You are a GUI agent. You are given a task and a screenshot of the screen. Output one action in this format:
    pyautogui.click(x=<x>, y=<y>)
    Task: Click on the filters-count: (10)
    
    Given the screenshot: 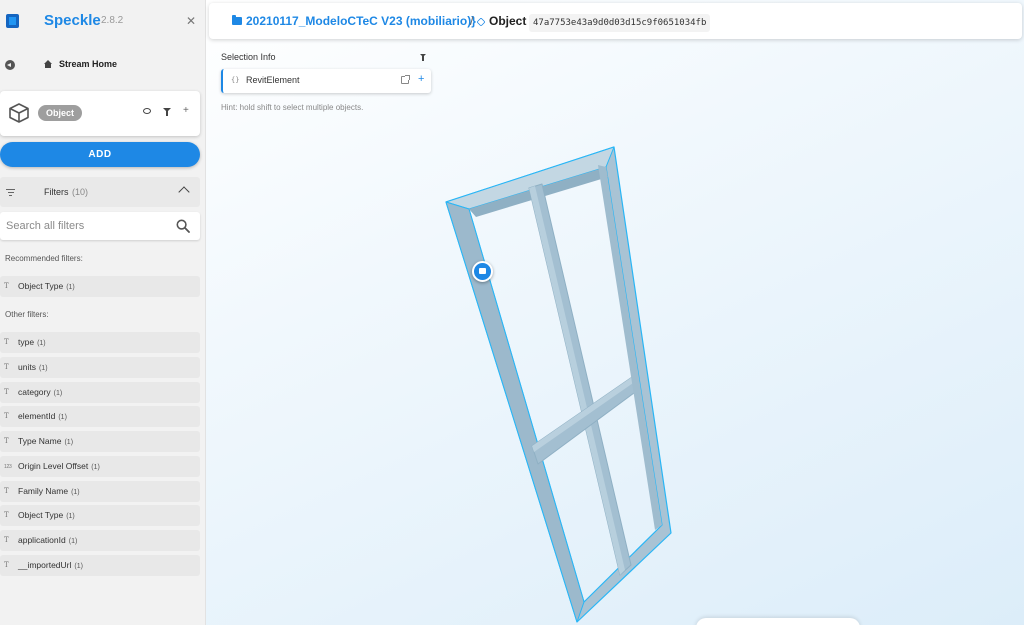 What is the action you would take?
    pyautogui.click(x=80, y=192)
    